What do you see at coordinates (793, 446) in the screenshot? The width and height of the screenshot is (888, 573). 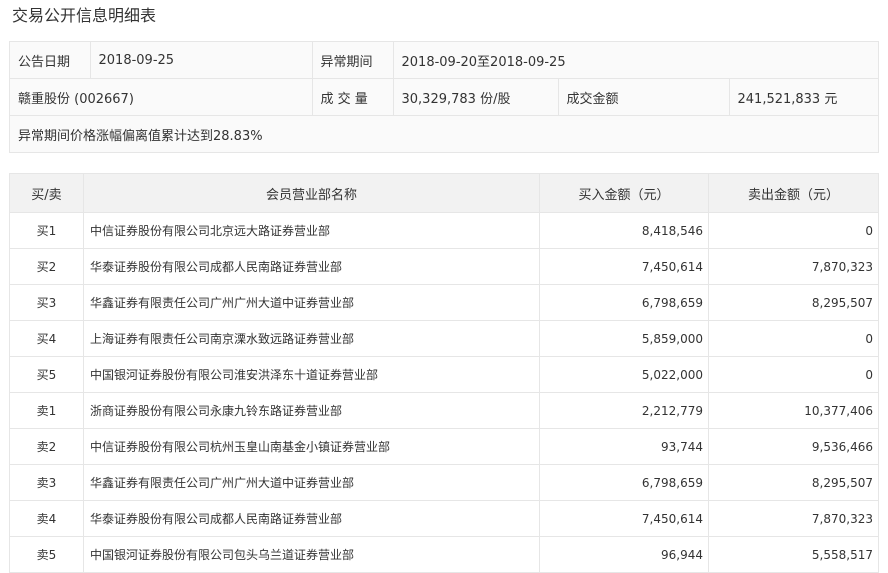 I see `row-sell: 9,536,466` at bounding box center [793, 446].